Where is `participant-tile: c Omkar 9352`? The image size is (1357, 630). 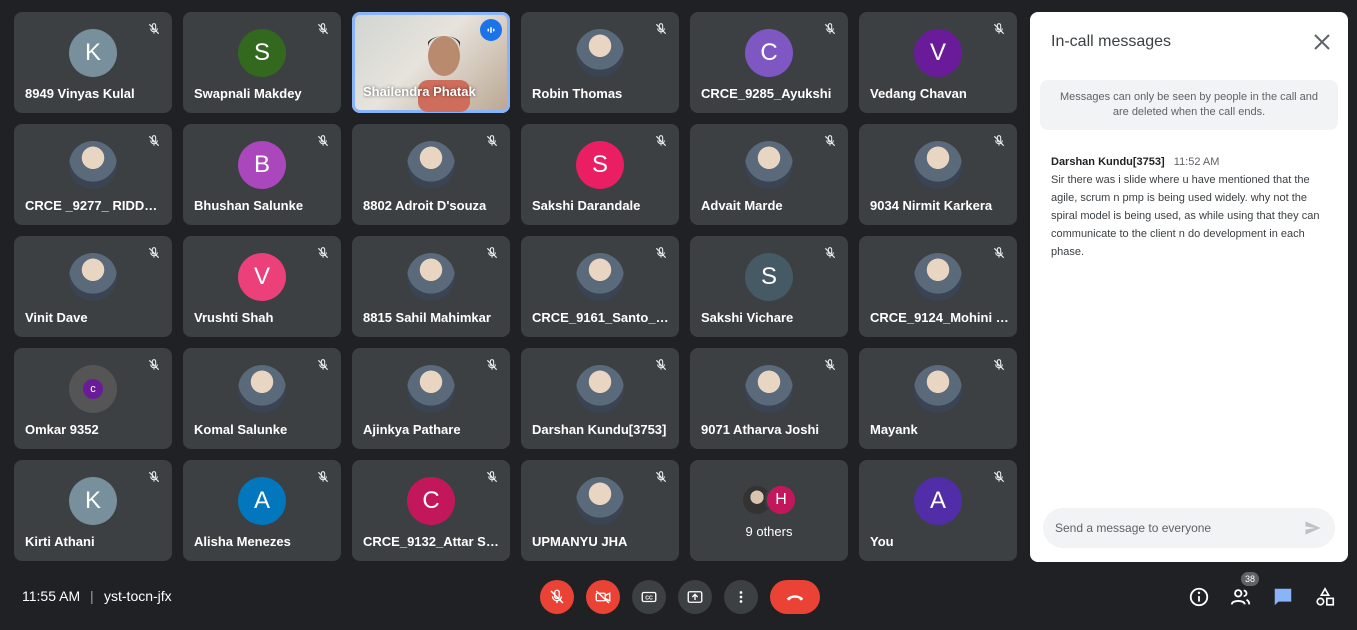 participant-tile: c Omkar 9352 is located at coordinates (93, 398).